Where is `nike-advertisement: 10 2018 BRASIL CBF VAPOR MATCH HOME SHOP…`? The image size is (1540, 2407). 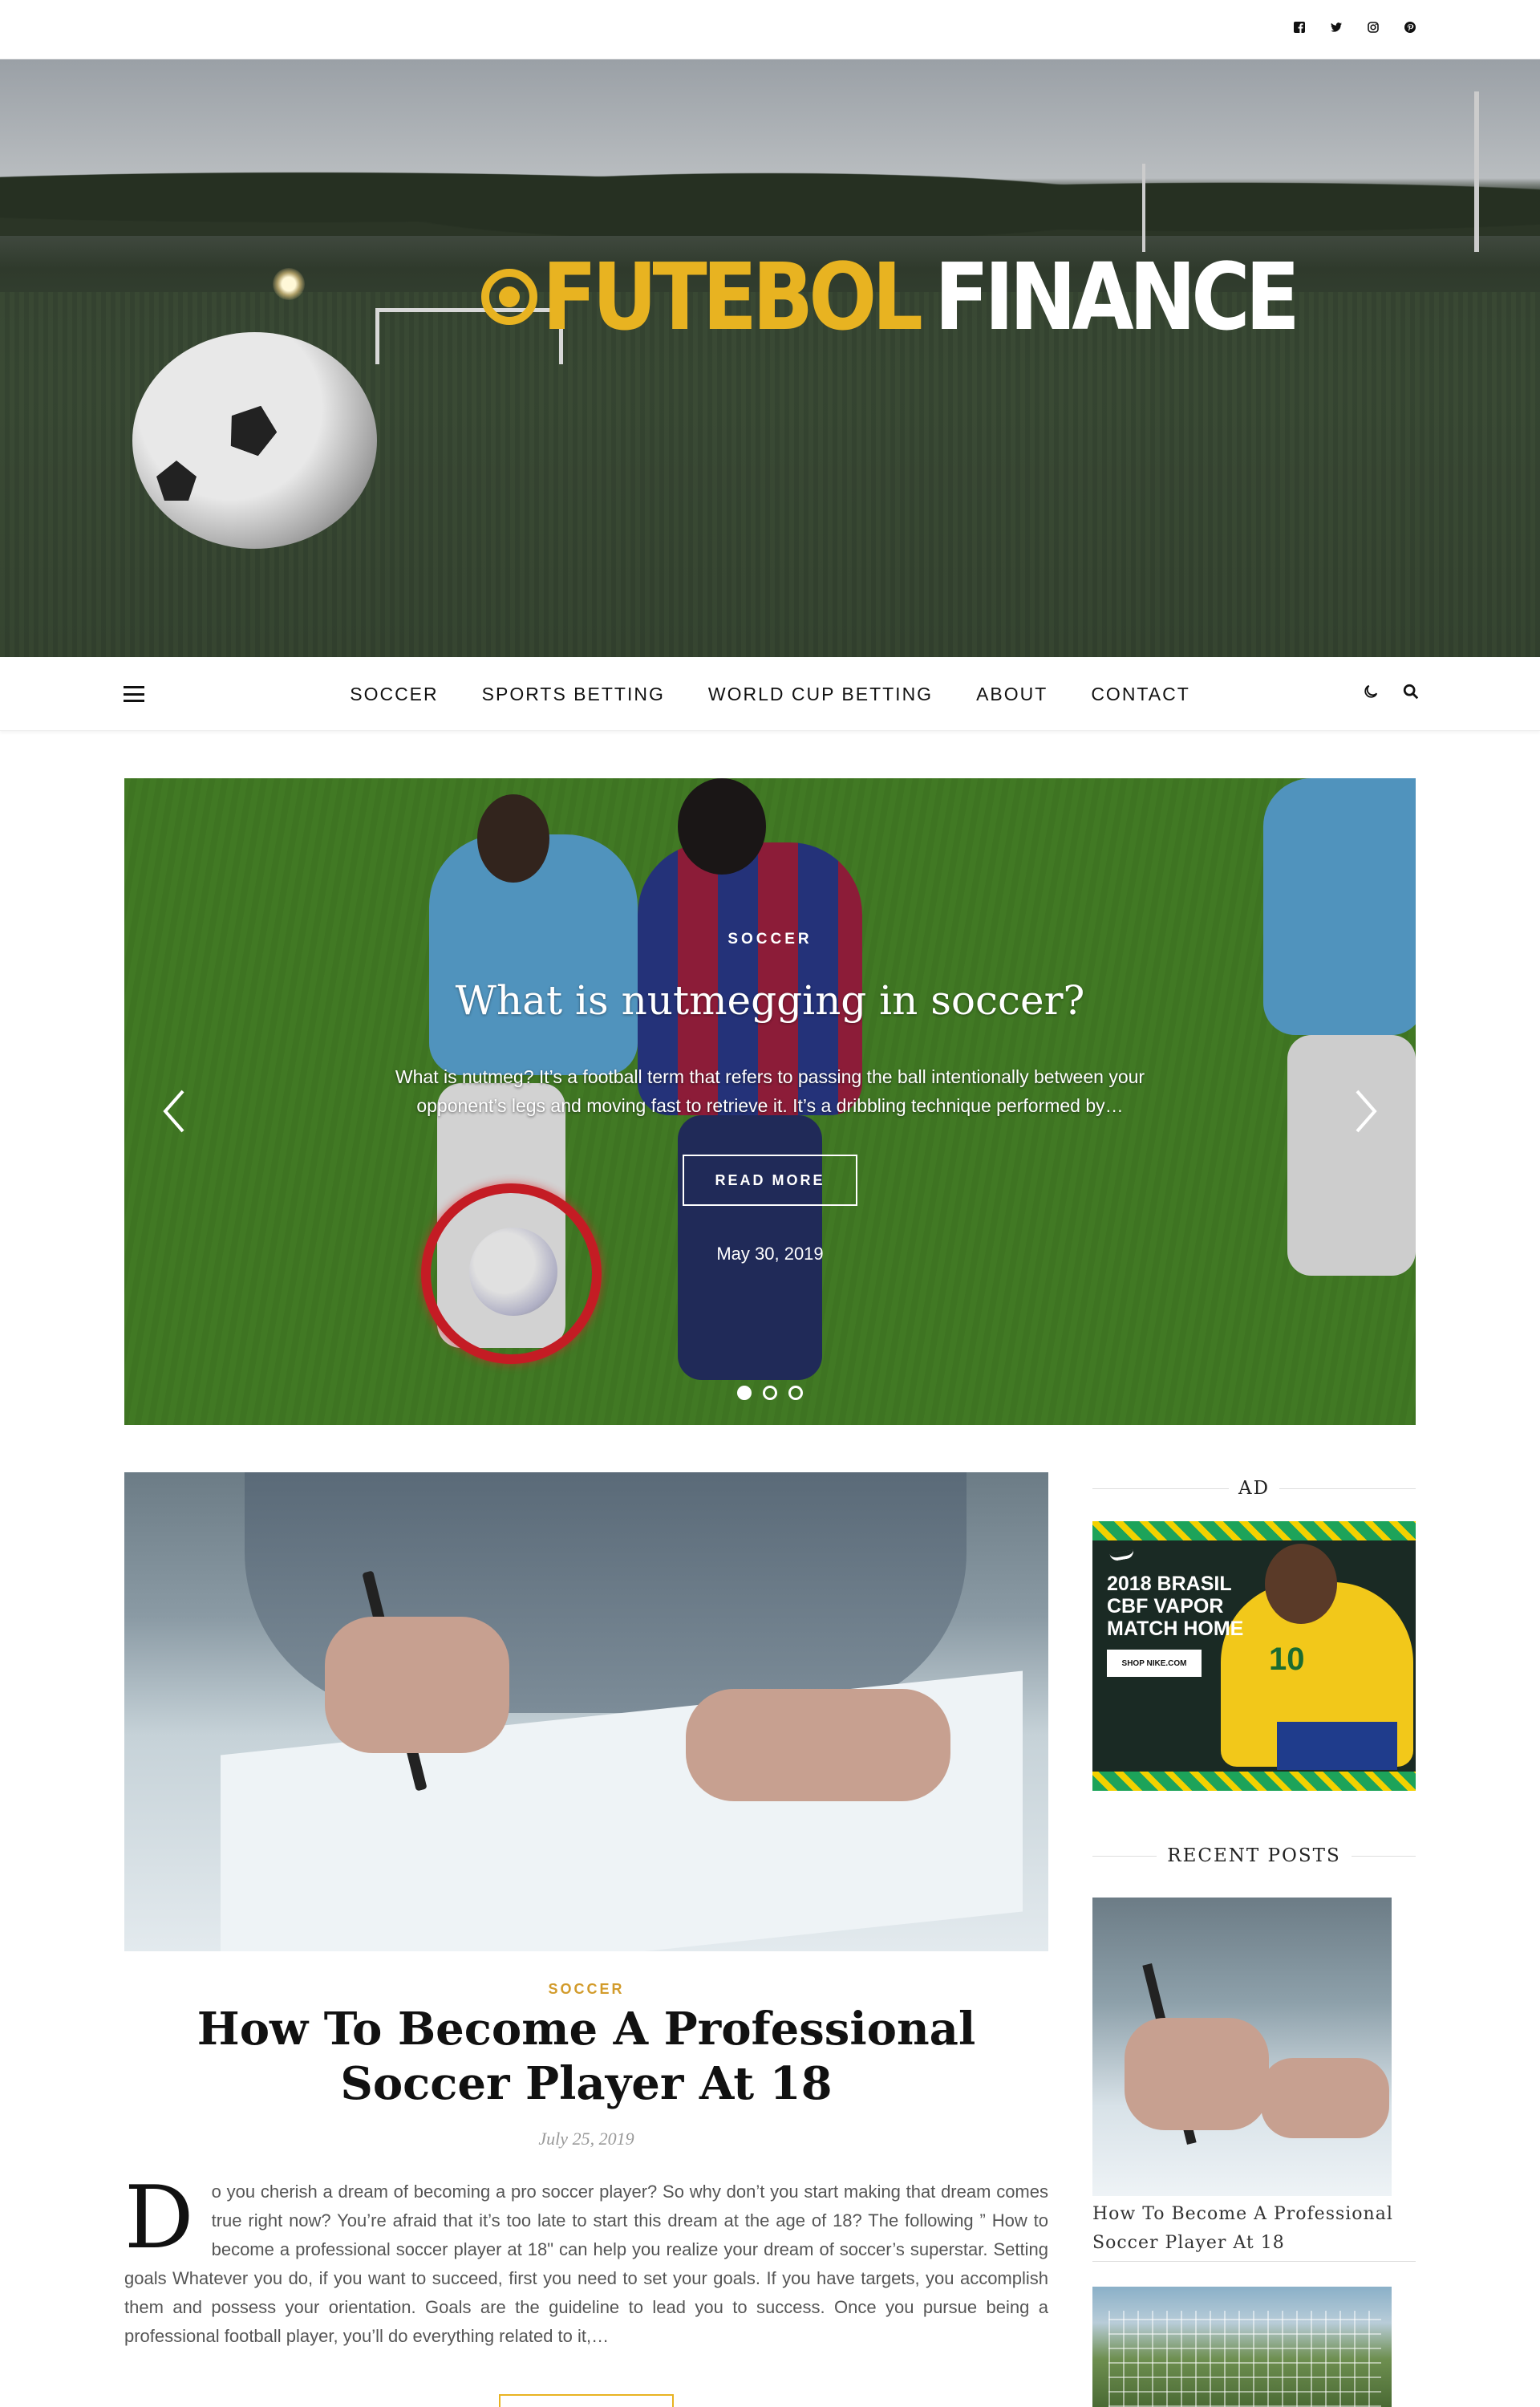
nike-advertisement: 10 2018 BRASIL CBF VAPOR MATCH HOME SHOP… is located at coordinates (1254, 1656).